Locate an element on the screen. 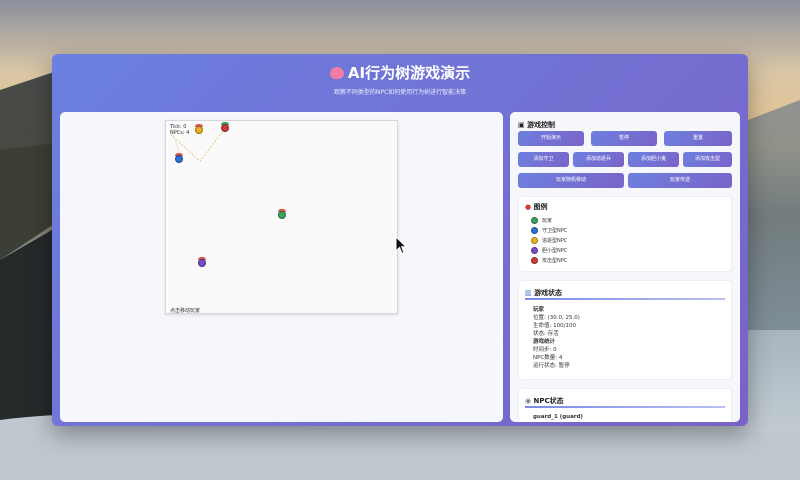  app-header: AI行为树游戏演示 观察不同类型的NPC如何使用行为树进行智能决策 is located at coordinates (400, 81).